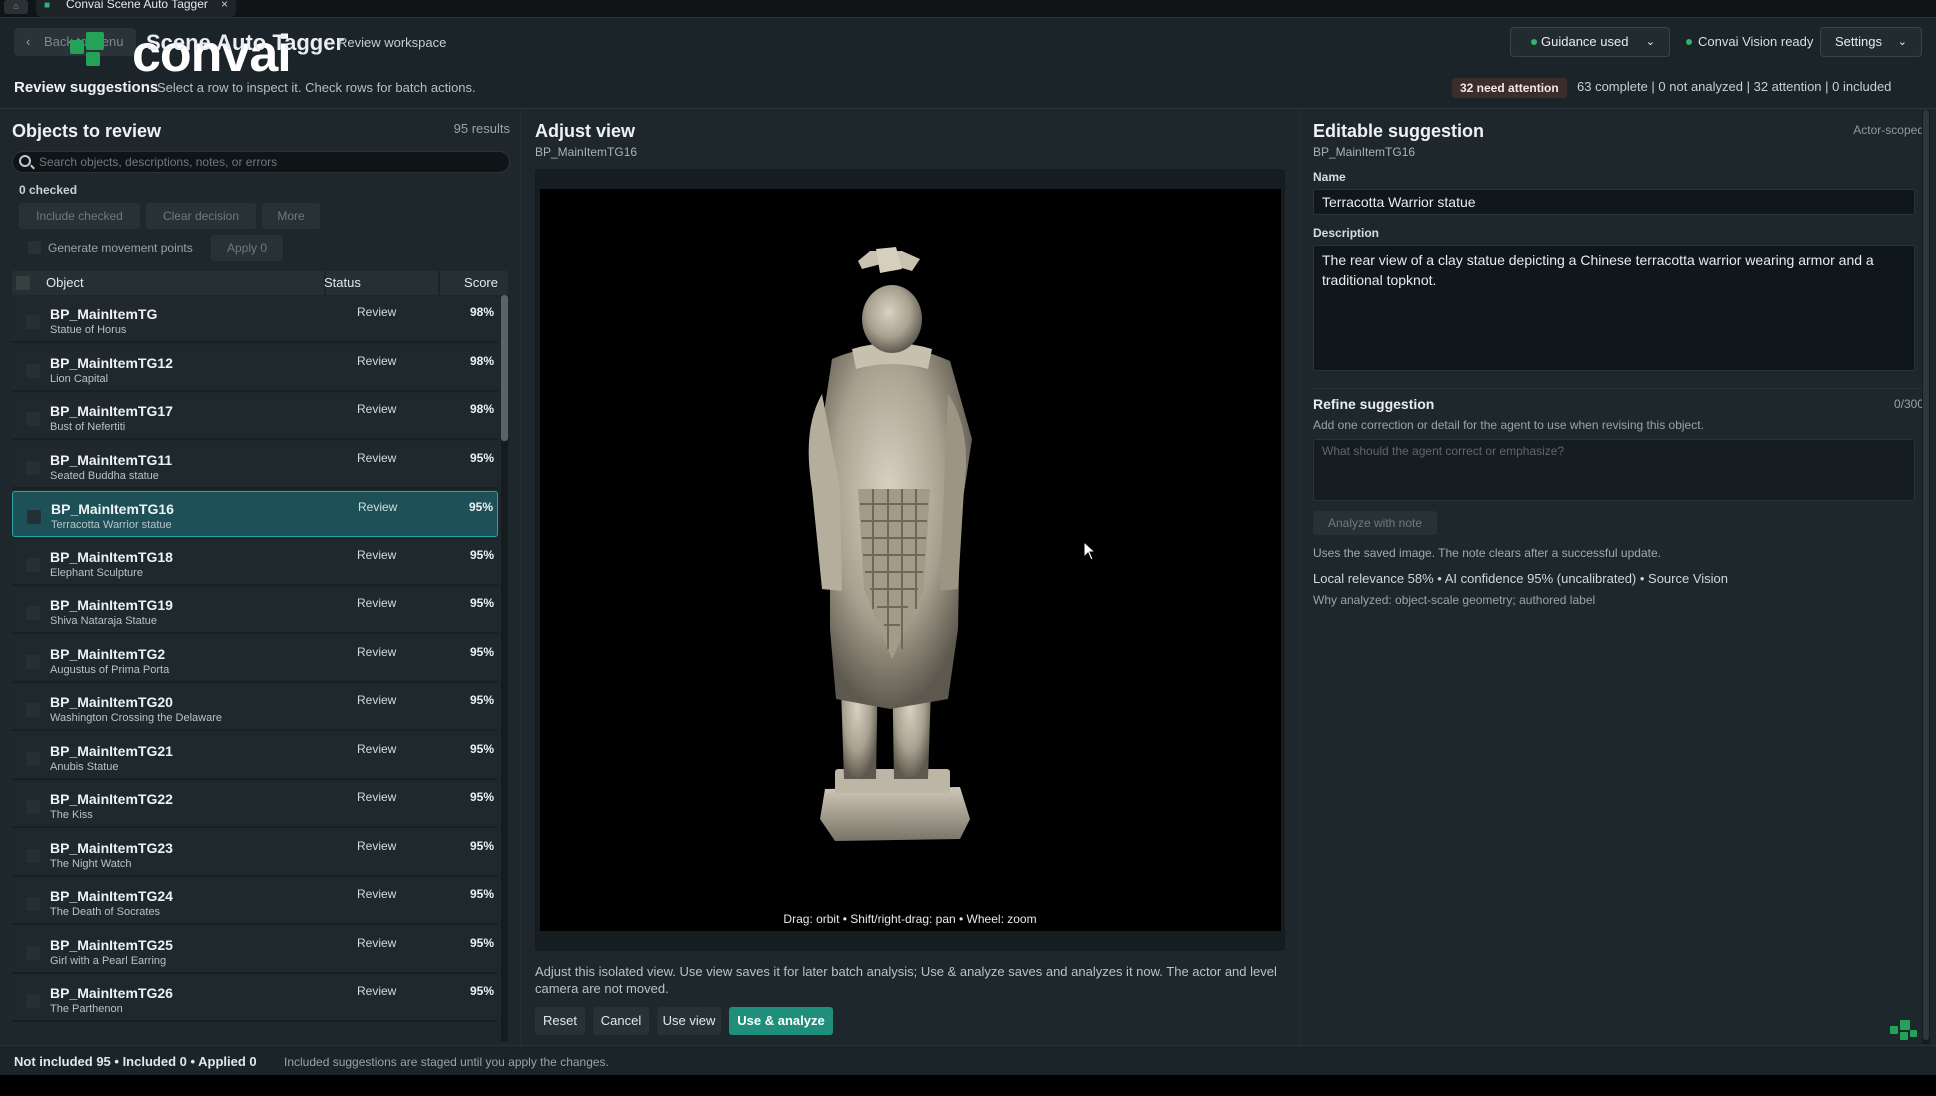 Image resolution: width=1936 pixels, height=1096 pixels. I want to click on table-row: BP_MainItemTG12 Lion Capital Review 98%, so click(255, 368).